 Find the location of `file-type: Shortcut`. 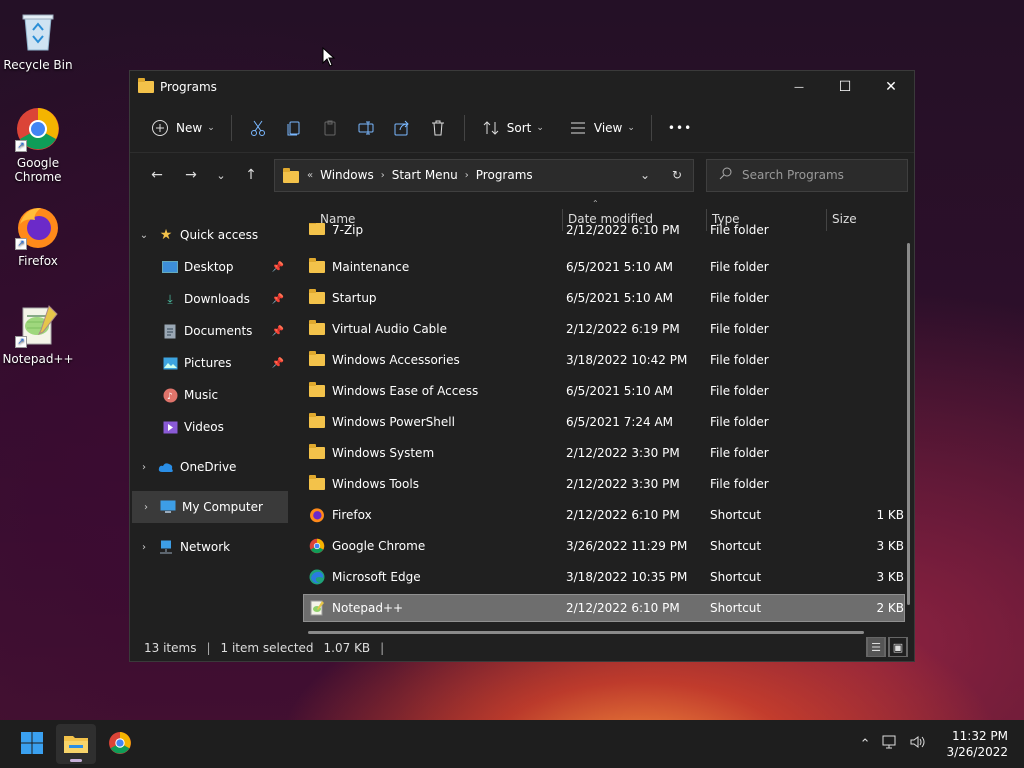

file-type: Shortcut is located at coordinates (736, 608).